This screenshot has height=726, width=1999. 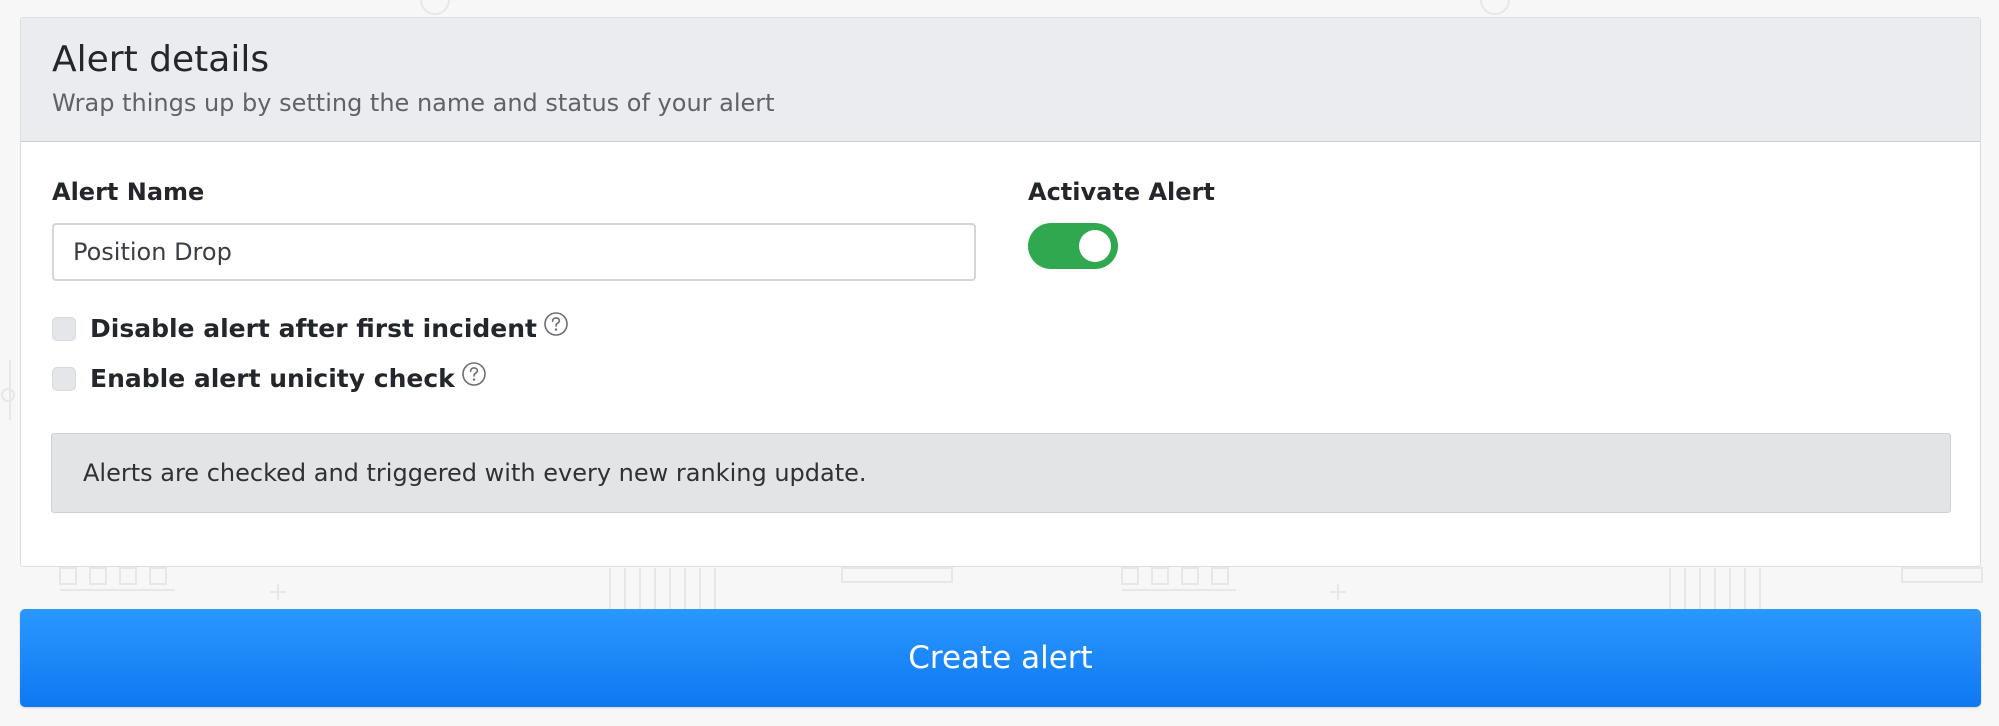 I want to click on activate-alert-toggle, so click(x=1073, y=246).